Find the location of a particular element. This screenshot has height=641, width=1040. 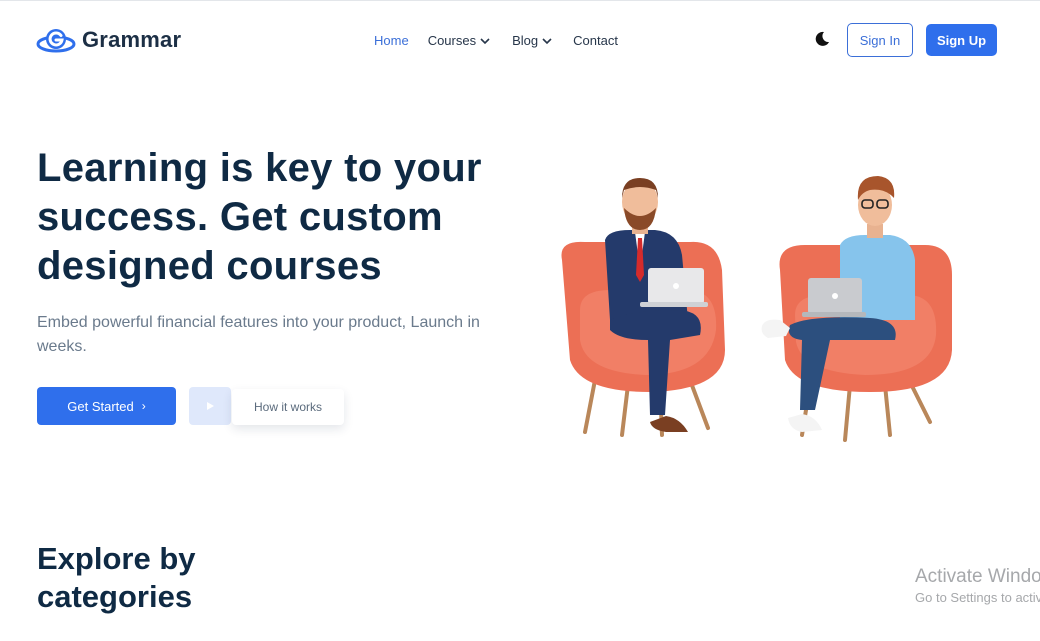

nav-contact: Contact is located at coordinates (595, 40).